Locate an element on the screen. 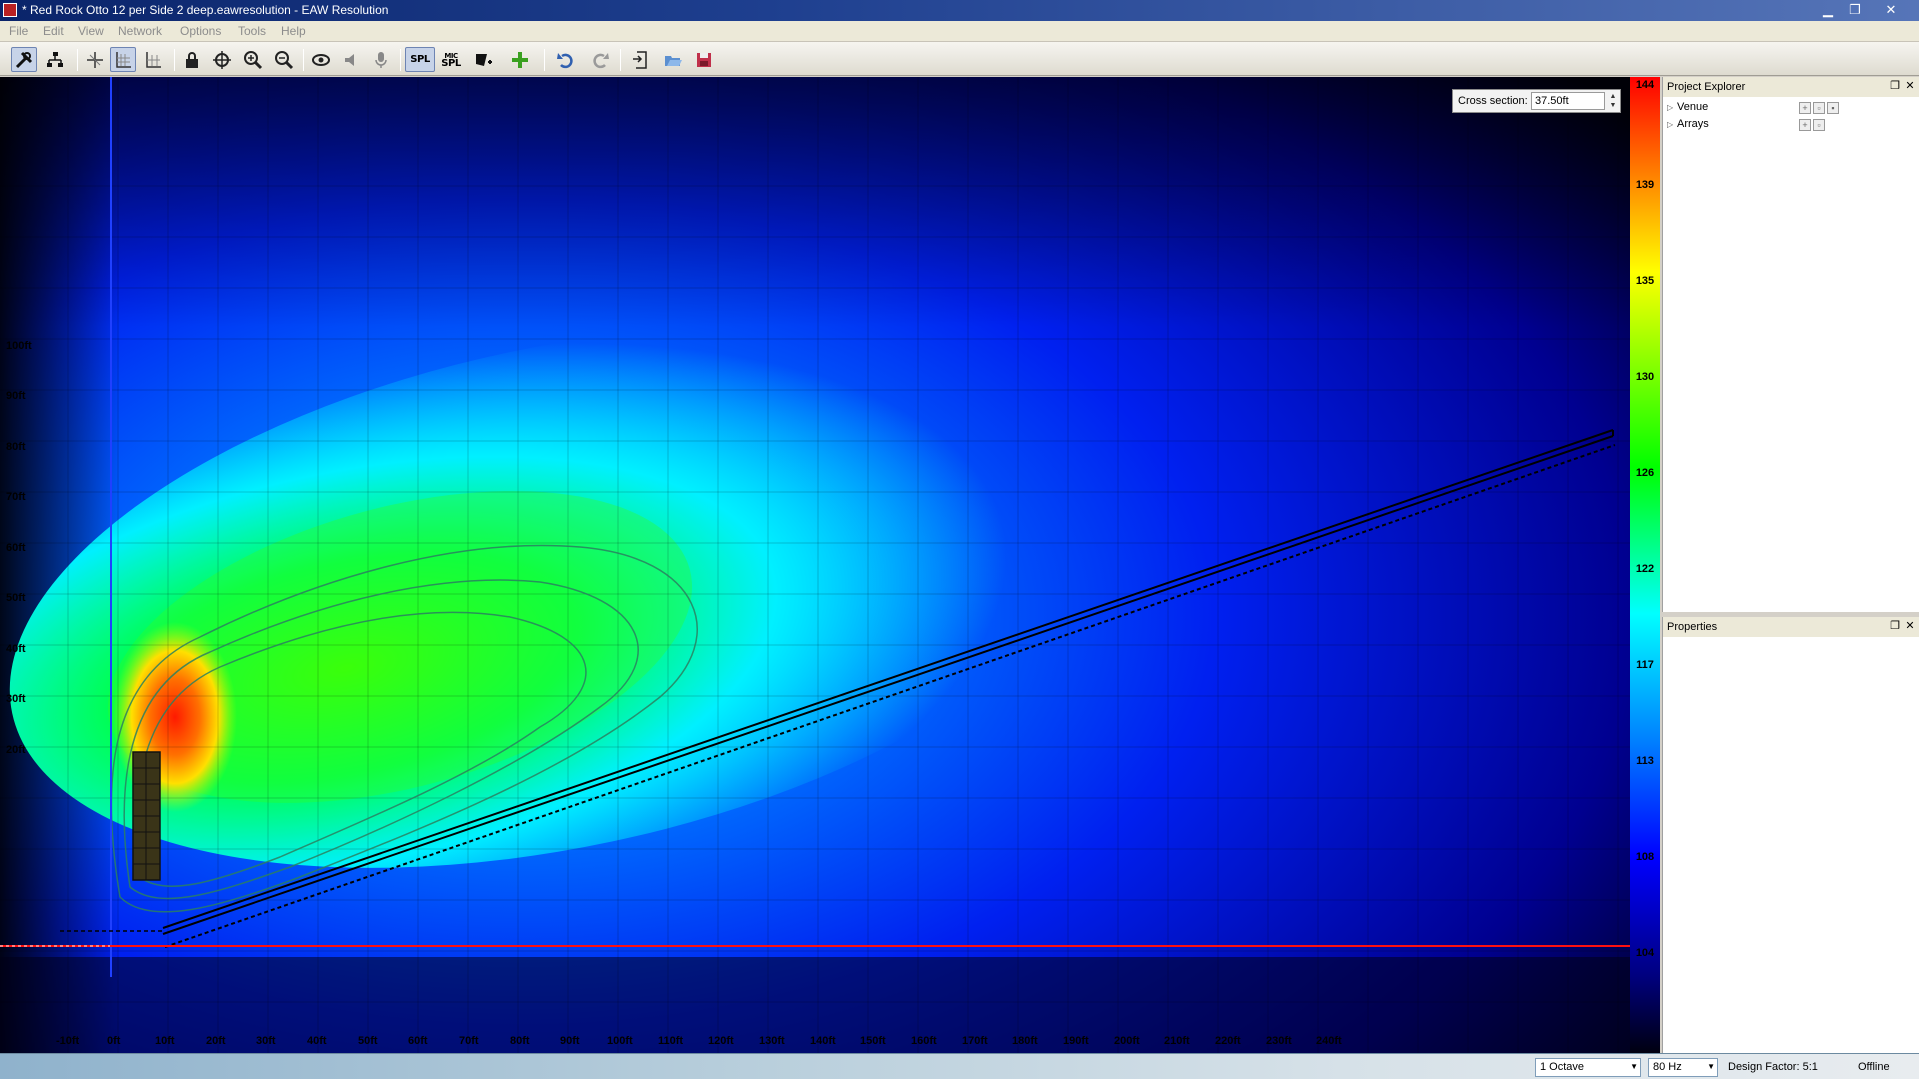 Image resolution: width=1919 pixels, height=1079 pixels. properties-panel: Properties ❐ ✕ is located at coordinates (1790, 835).